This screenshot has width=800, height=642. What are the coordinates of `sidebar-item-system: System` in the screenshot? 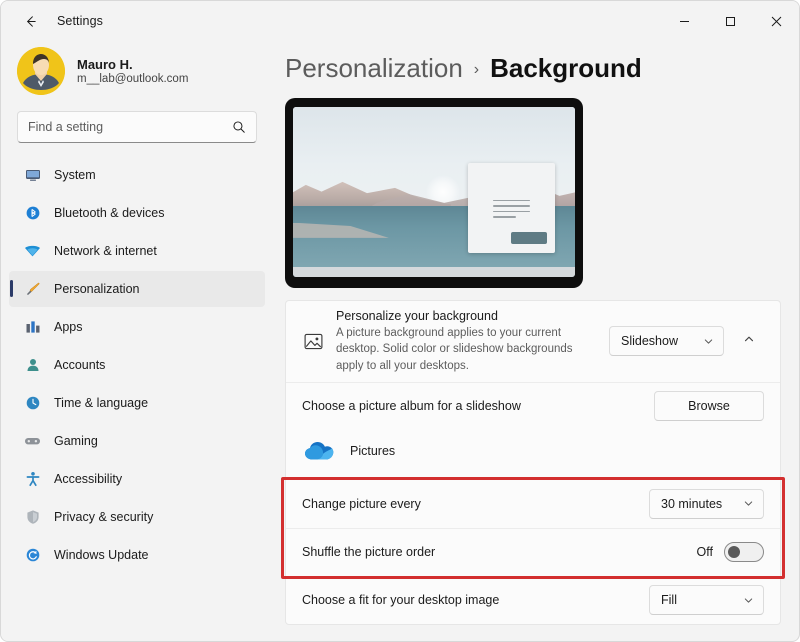 It's located at (137, 175).